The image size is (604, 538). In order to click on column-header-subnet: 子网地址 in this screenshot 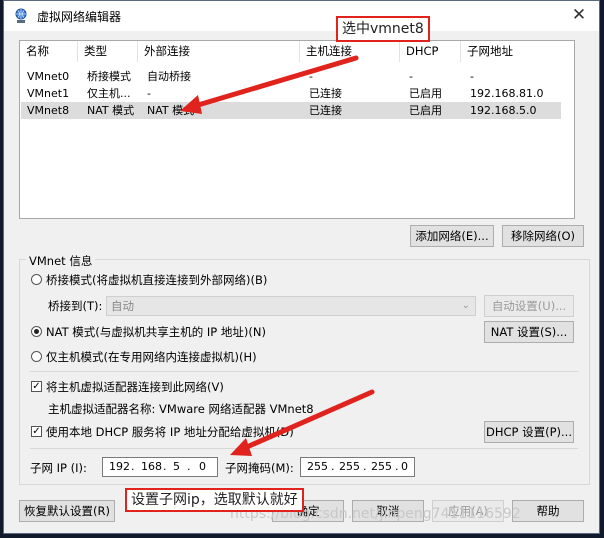, I will do `click(511, 51)`.